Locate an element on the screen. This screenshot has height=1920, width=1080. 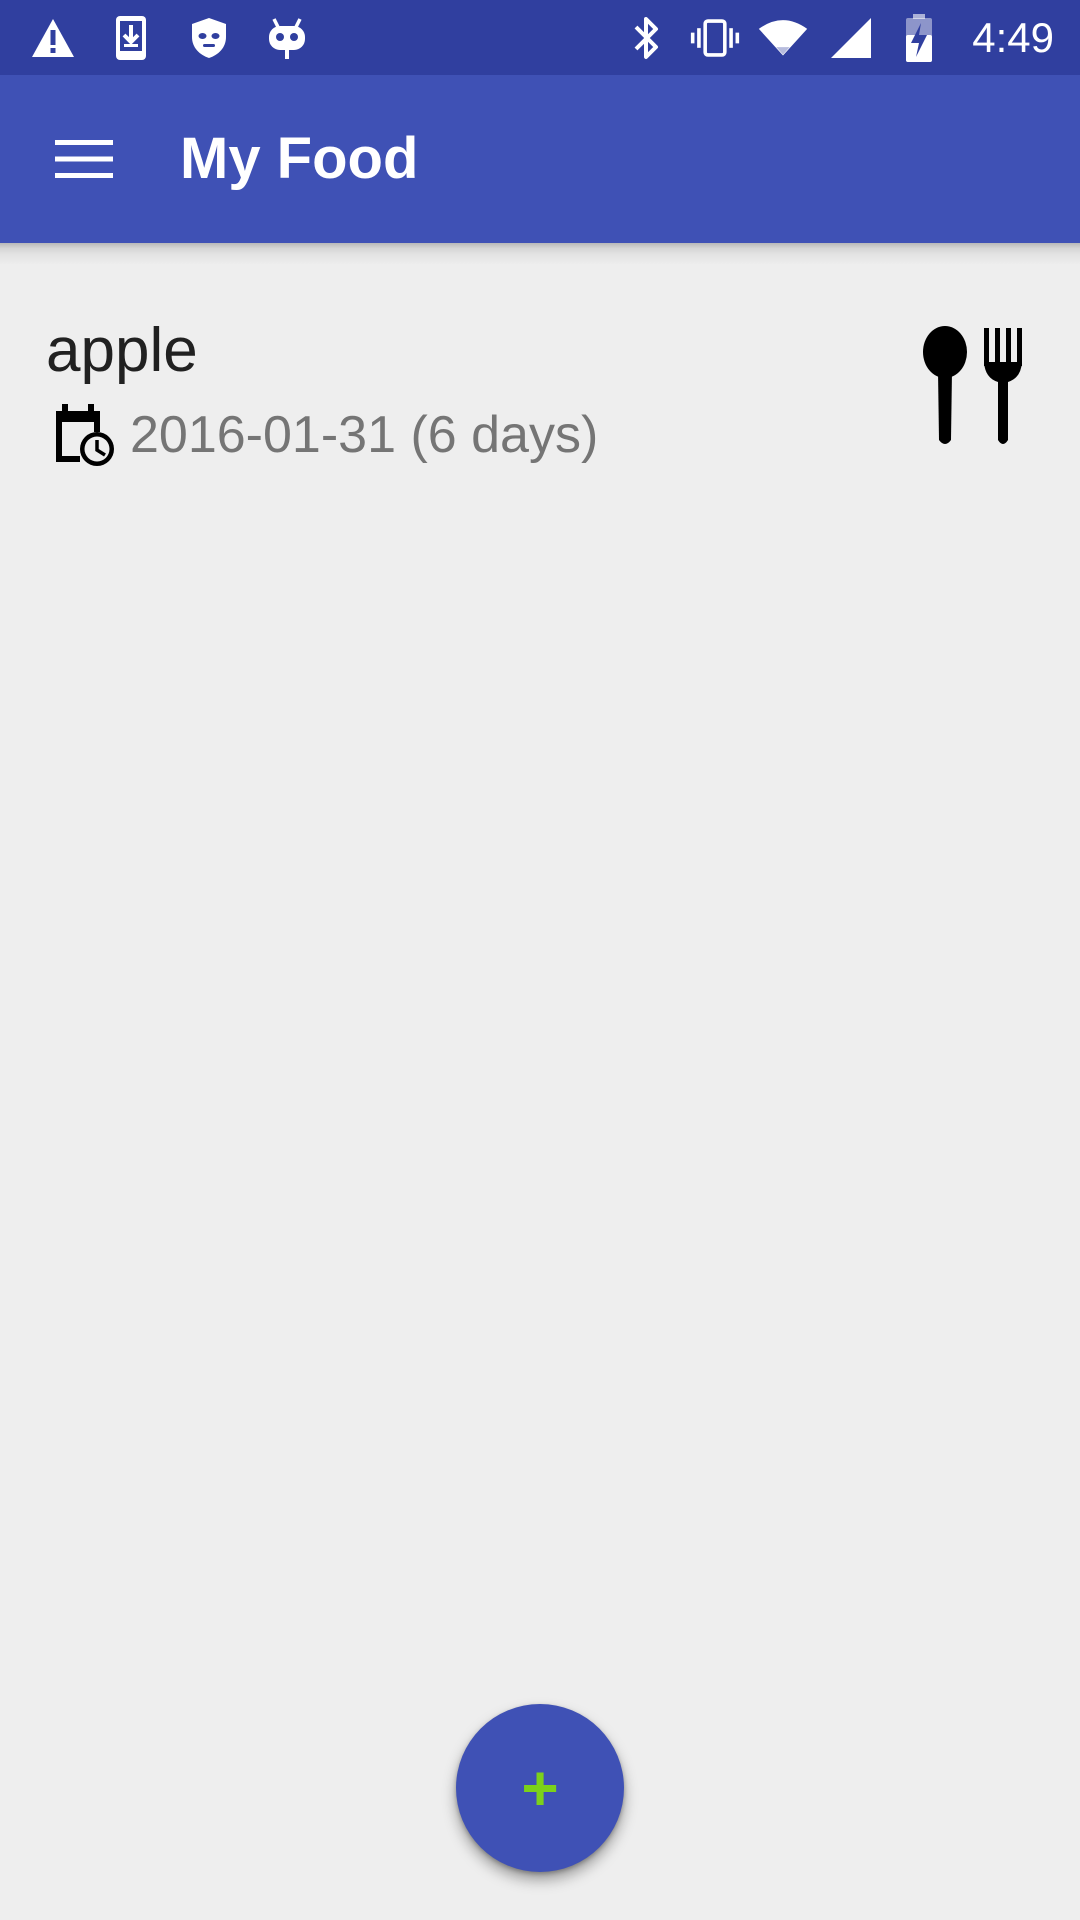
download-icon is located at coordinates (131, 38).